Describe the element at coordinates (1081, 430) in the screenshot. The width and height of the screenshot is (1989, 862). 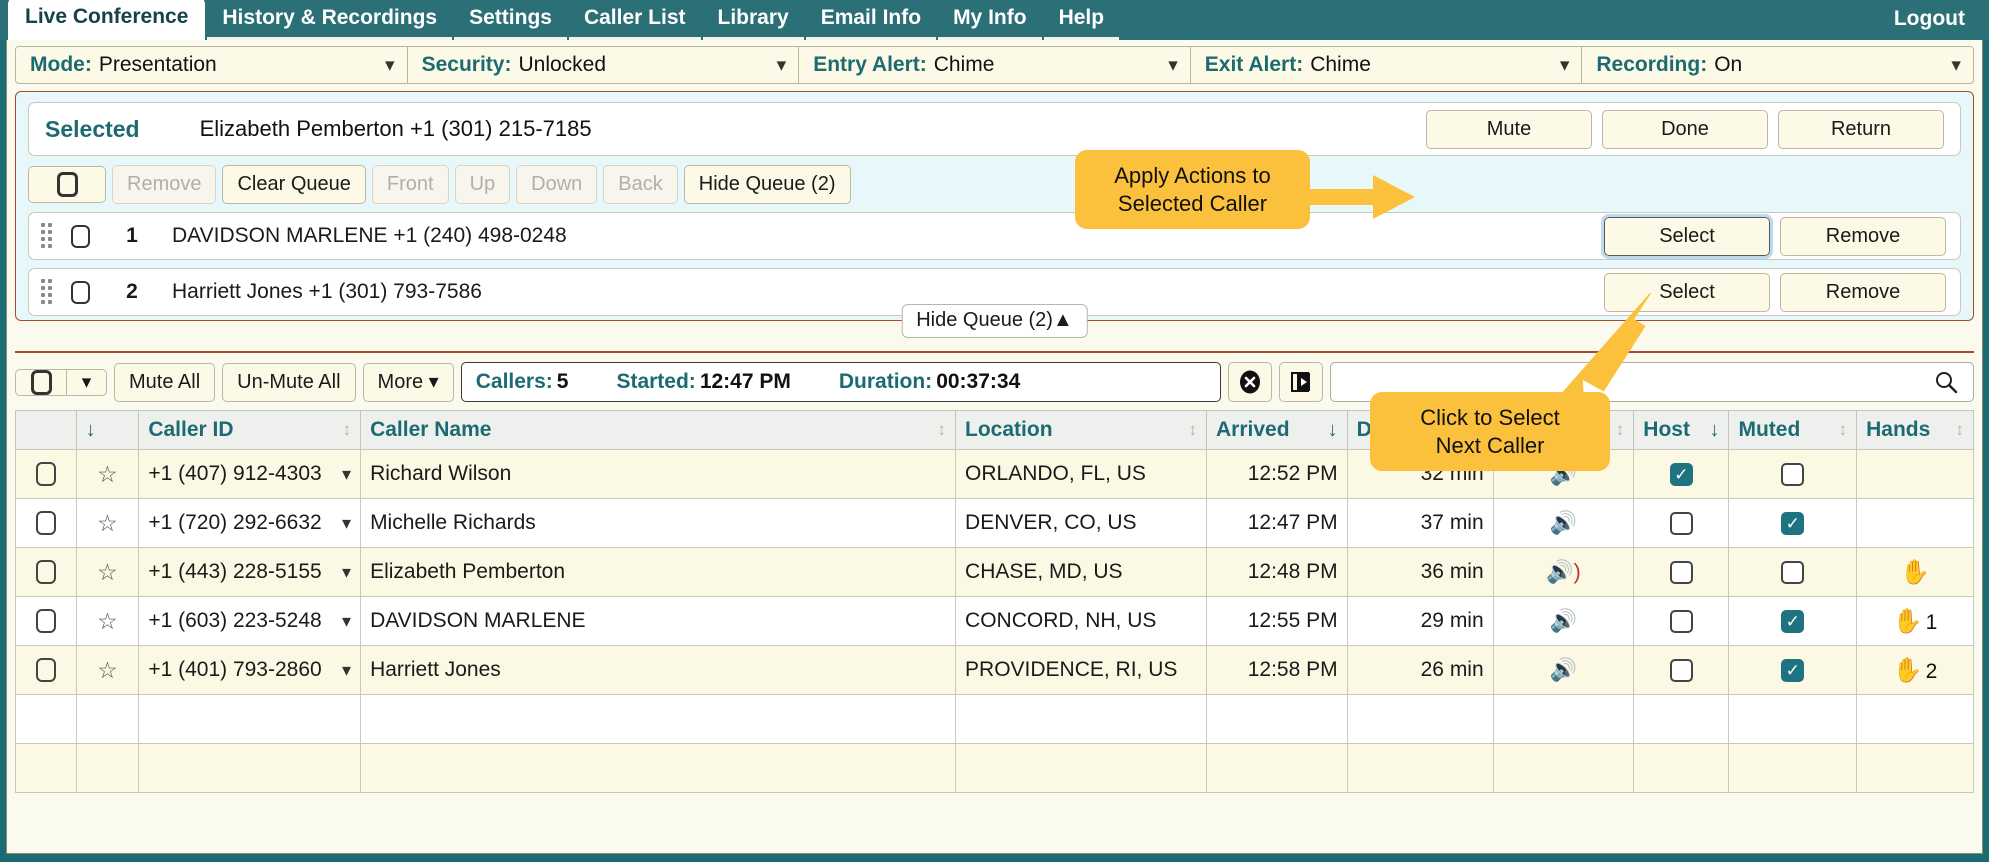
I see `th-location: Location ↕` at that location.